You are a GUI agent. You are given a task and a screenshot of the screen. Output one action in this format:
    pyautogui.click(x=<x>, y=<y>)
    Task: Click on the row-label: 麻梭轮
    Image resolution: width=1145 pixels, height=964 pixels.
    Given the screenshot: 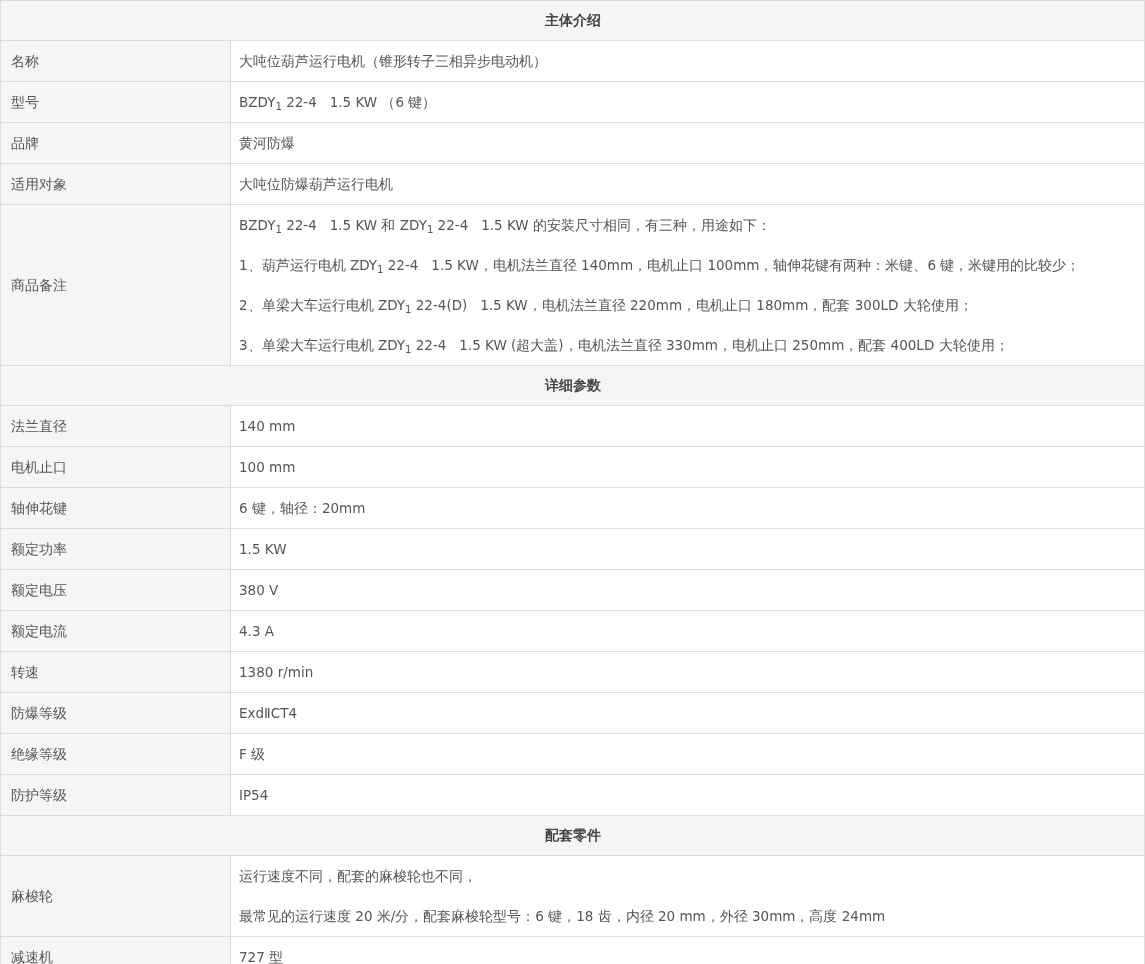 What is the action you would take?
    pyautogui.click(x=115, y=896)
    